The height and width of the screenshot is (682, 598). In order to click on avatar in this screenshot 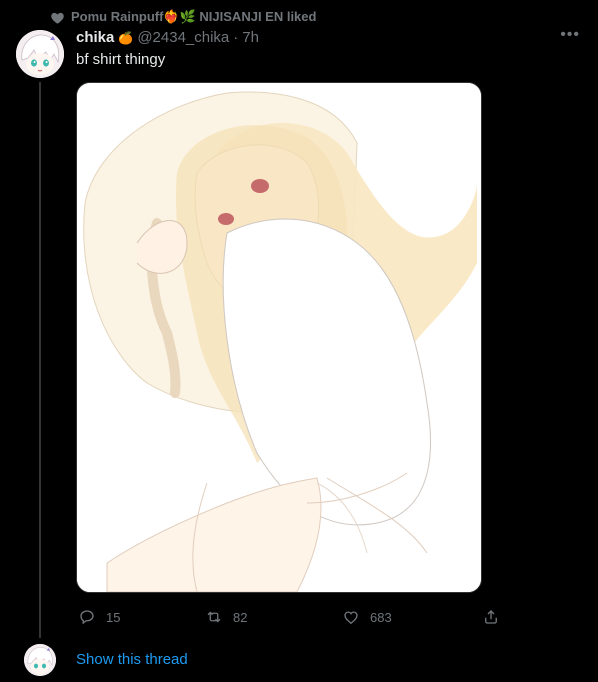, I will do `click(40, 54)`.